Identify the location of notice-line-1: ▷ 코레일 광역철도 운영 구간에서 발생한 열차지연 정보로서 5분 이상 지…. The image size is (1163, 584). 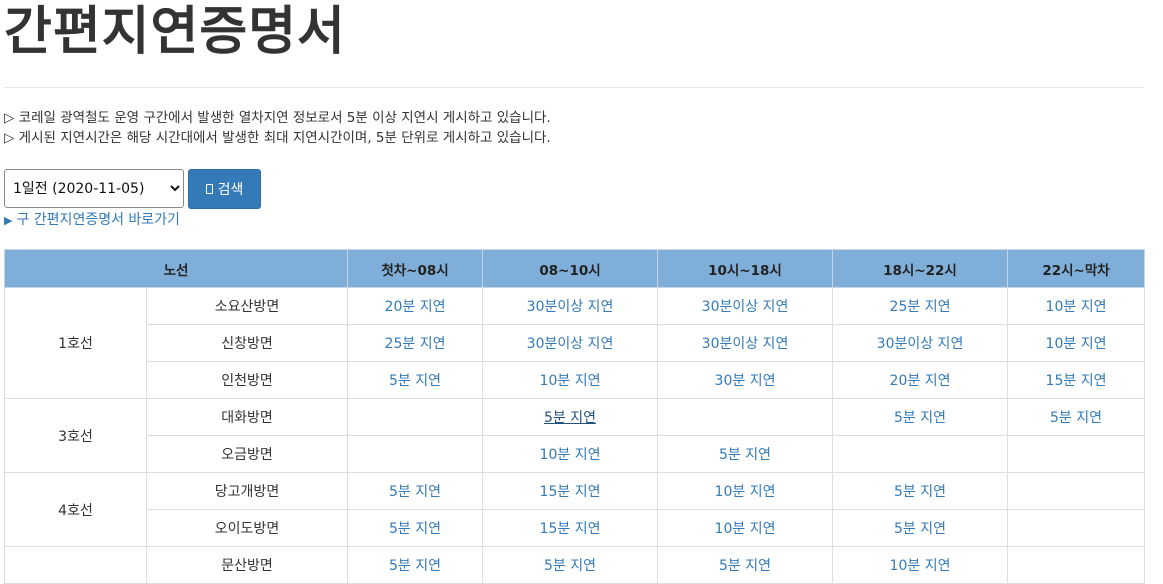
(277, 118).